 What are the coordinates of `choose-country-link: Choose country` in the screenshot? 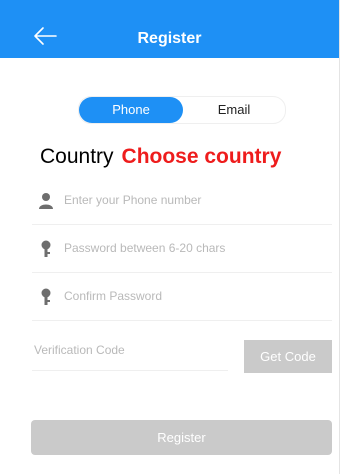 It's located at (202, 156).